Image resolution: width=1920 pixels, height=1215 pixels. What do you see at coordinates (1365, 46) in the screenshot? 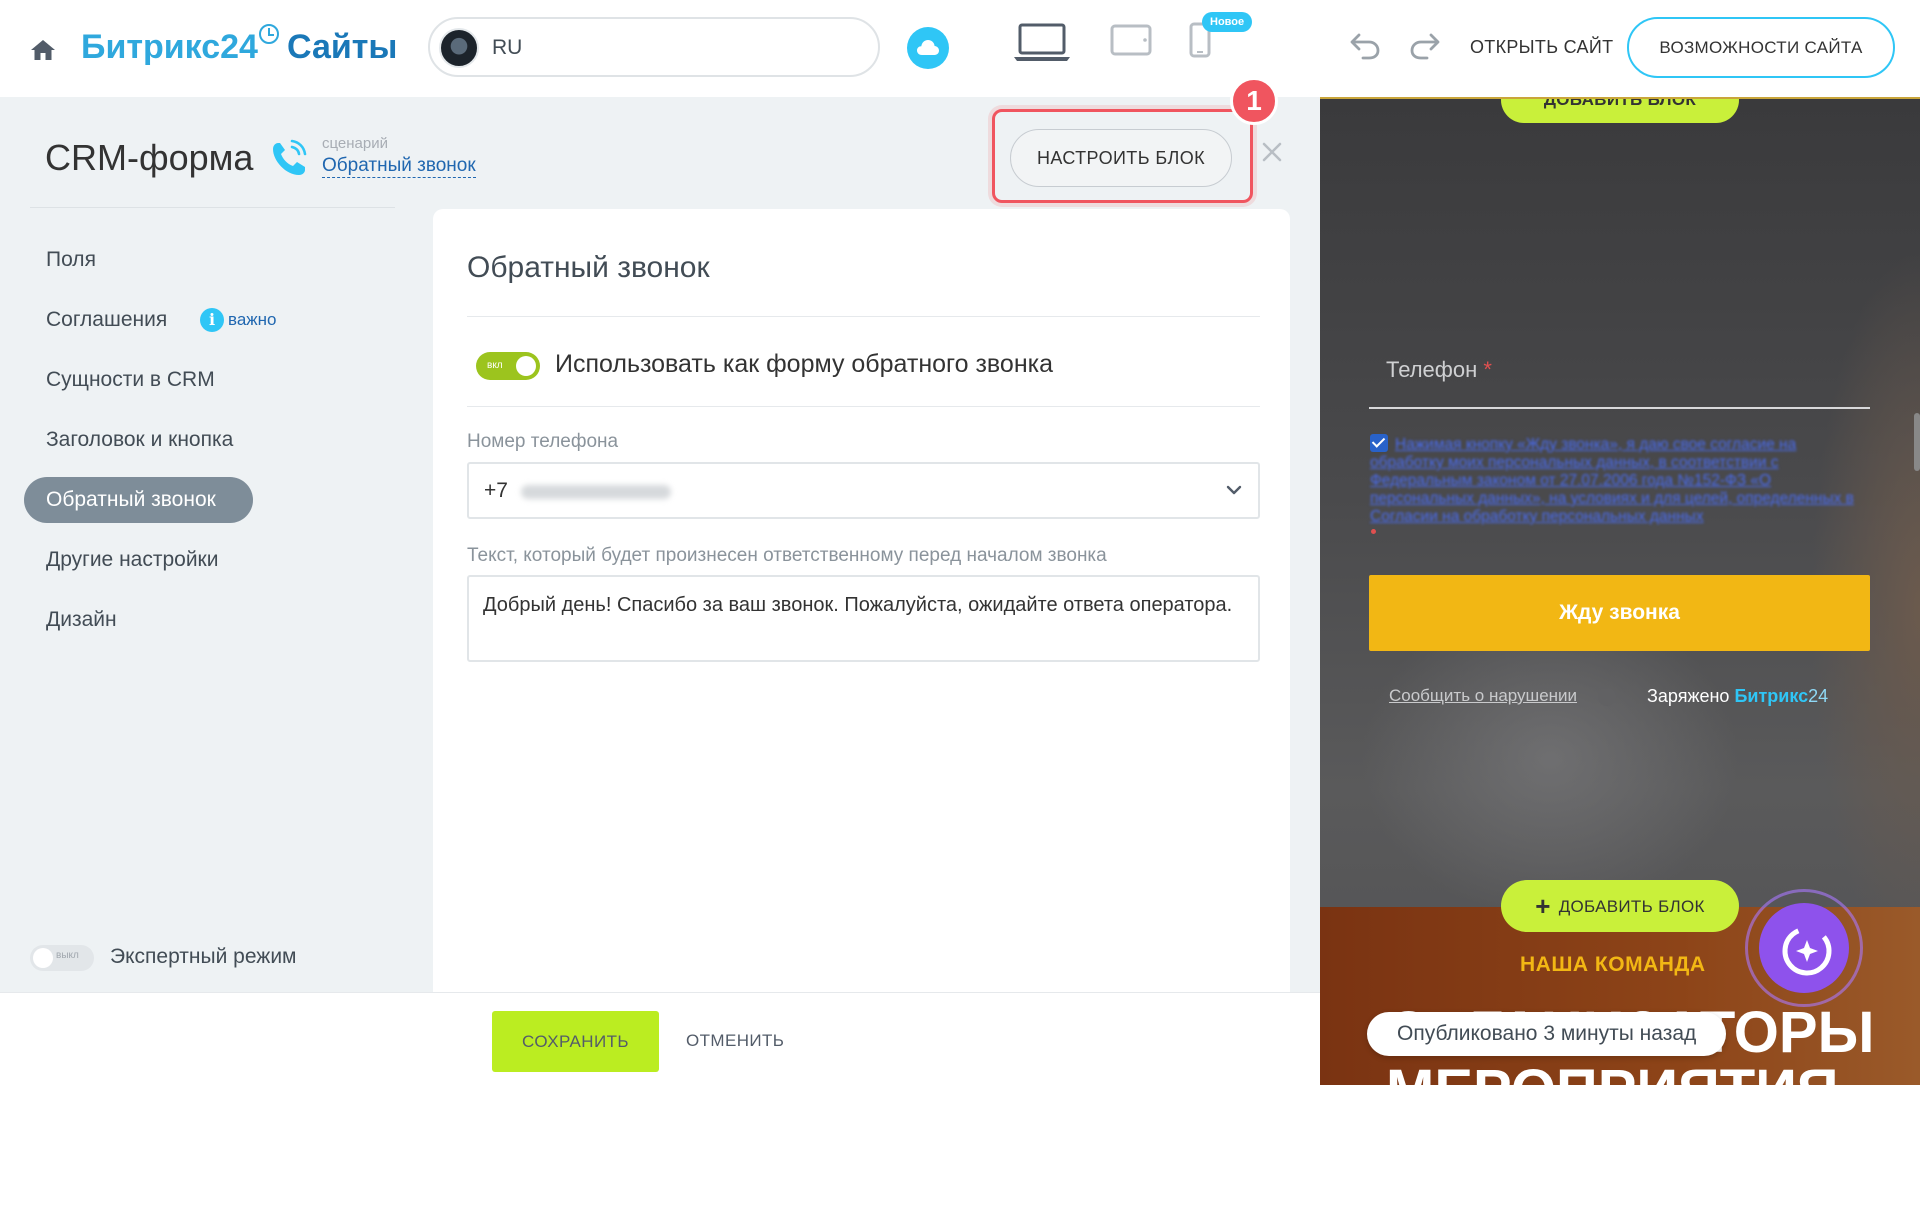
I see `undo-icon` at bounding box center [1365, 46].